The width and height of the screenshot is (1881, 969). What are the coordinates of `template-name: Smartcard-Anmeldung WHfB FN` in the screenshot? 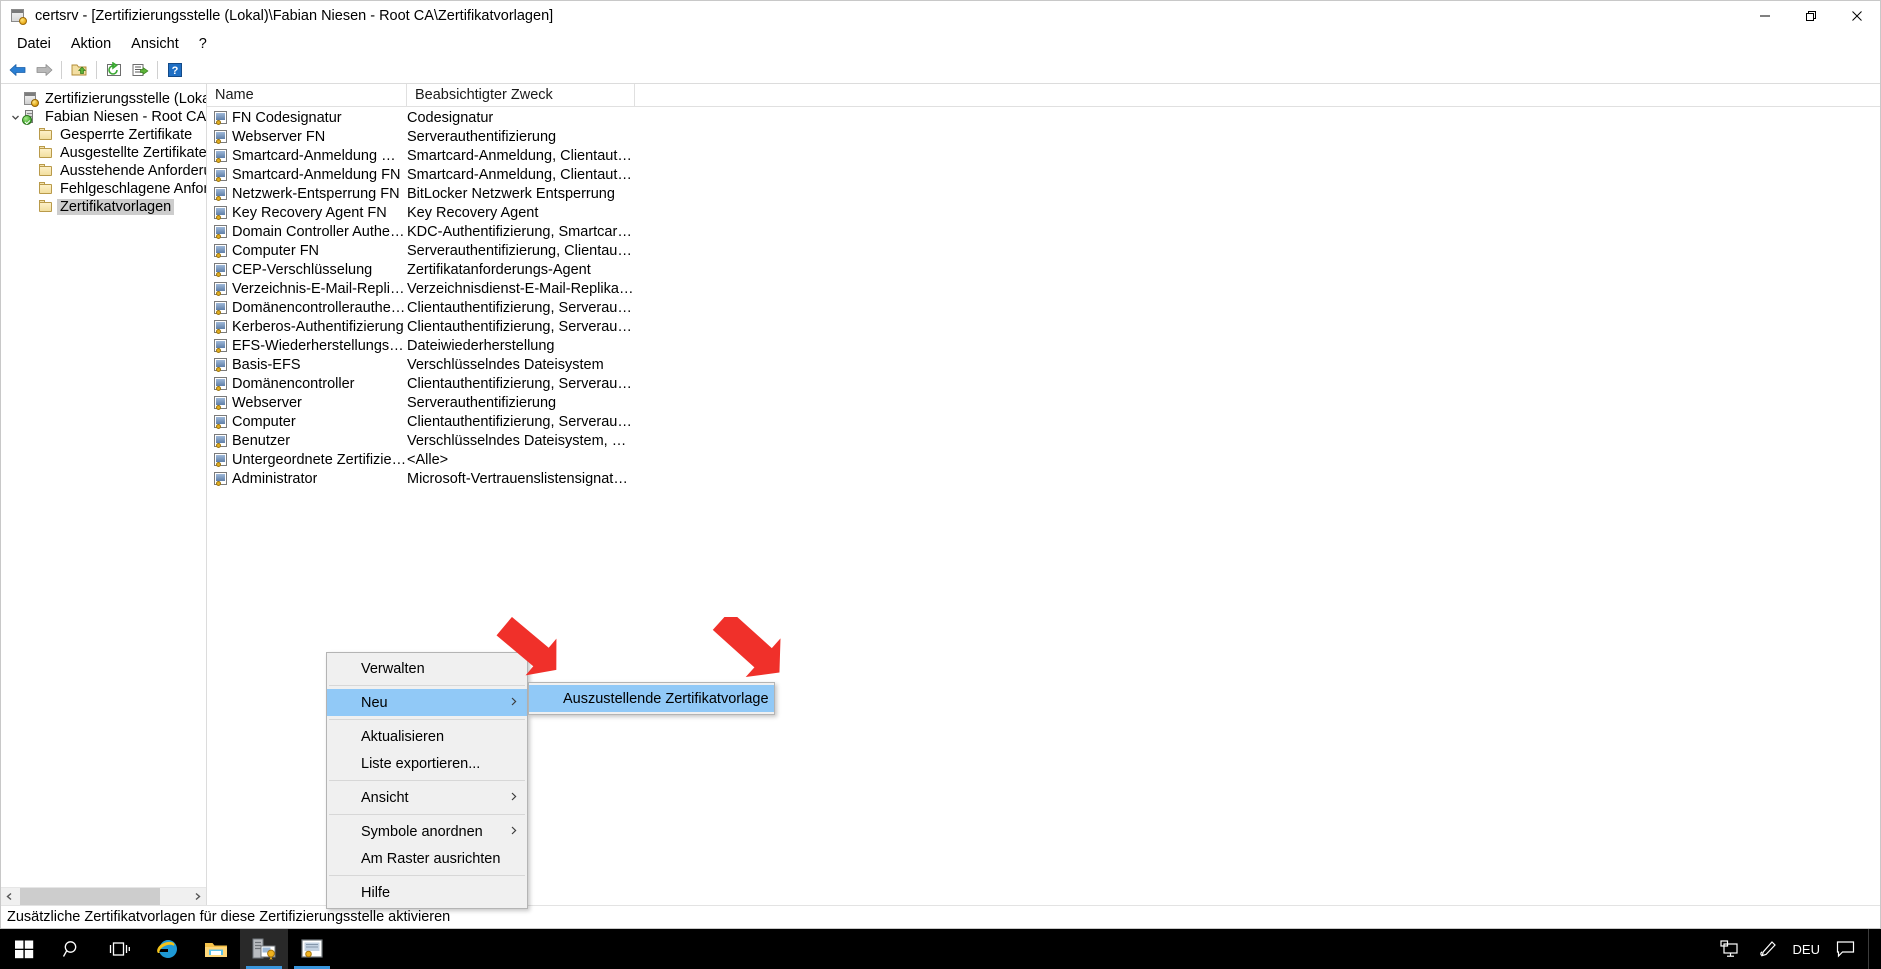 It's located at (319, 155).